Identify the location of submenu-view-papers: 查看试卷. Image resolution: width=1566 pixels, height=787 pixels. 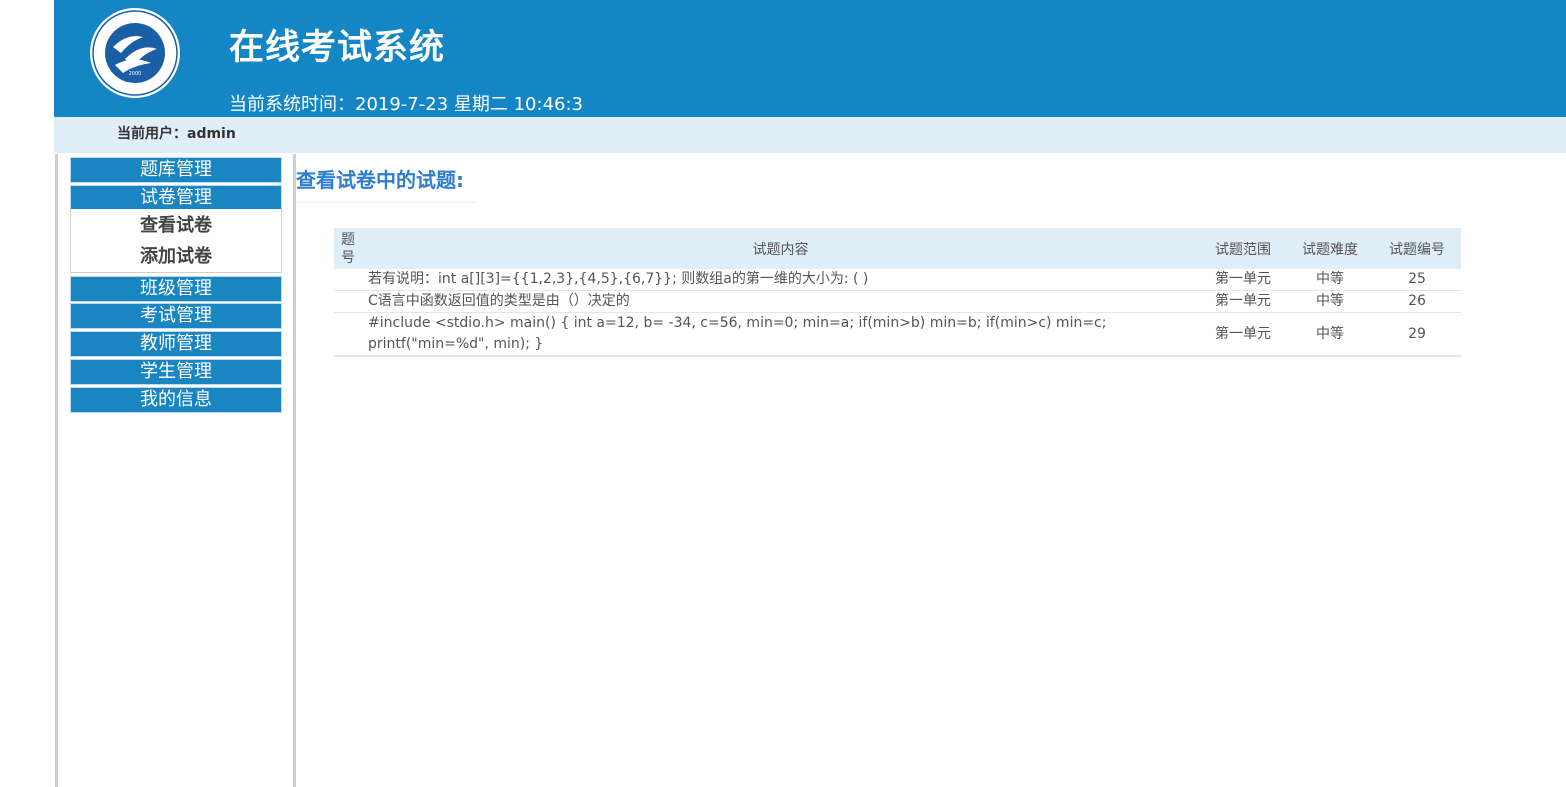
(176, 226).